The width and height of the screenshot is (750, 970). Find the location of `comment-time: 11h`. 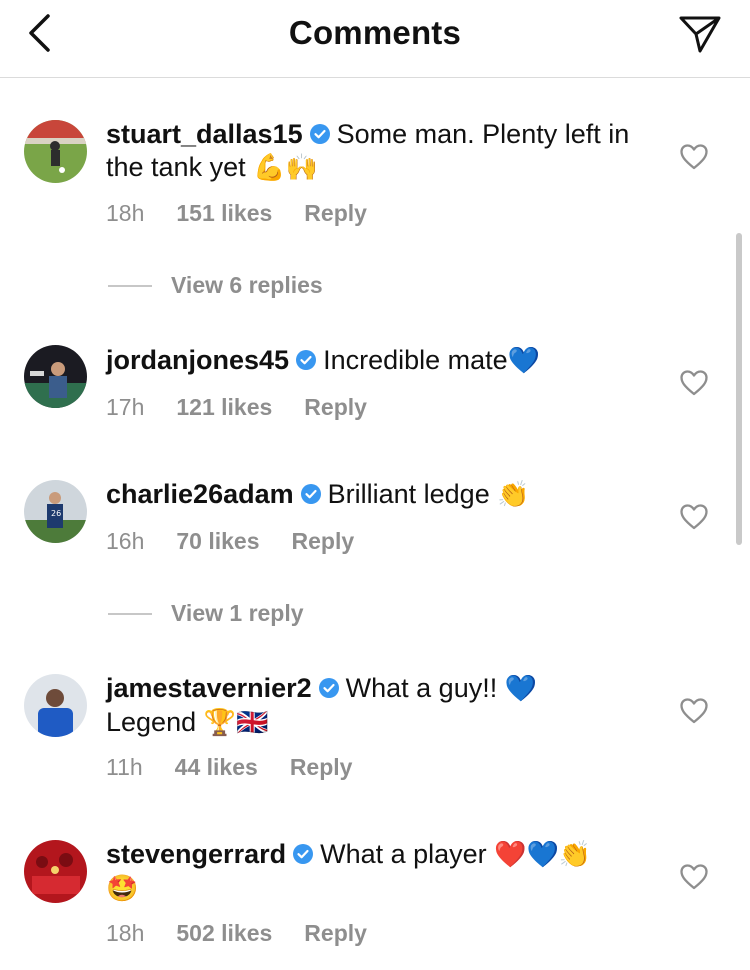

comment-time: 11h is located at coordinates (124, 767).